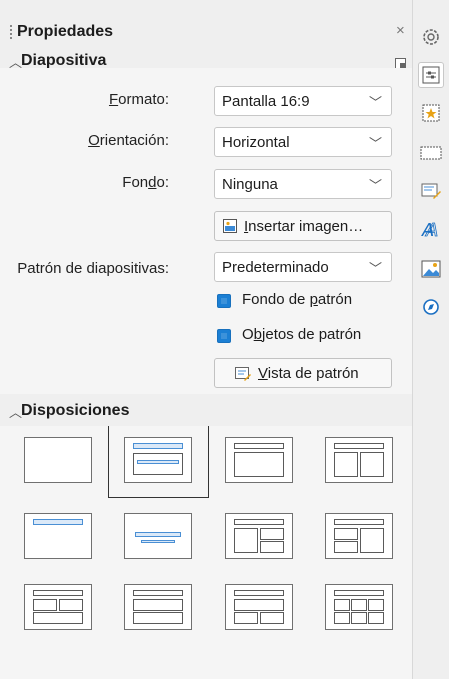 The height and width of the screenshot is (679, 449). What do you see at coordinates (275, 267) in the screenshot?
I see `master-value: Predeterminado` at bounding box center [275, 267].